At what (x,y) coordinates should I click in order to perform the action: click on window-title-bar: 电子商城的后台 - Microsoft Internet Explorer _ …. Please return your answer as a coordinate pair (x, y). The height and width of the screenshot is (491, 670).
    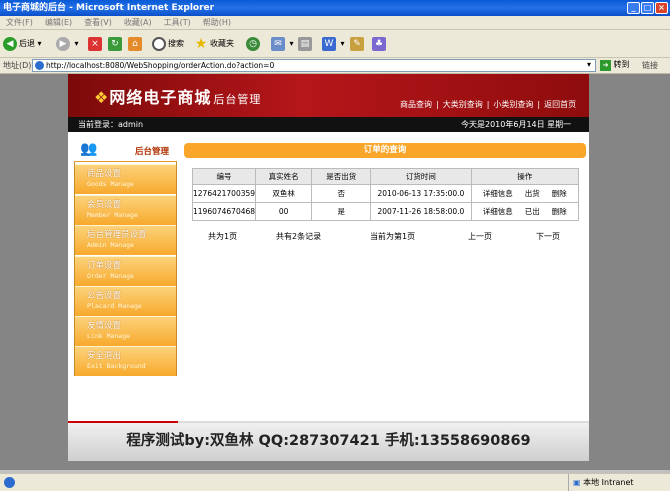
    Looking at the image, I should click on (335, 8).